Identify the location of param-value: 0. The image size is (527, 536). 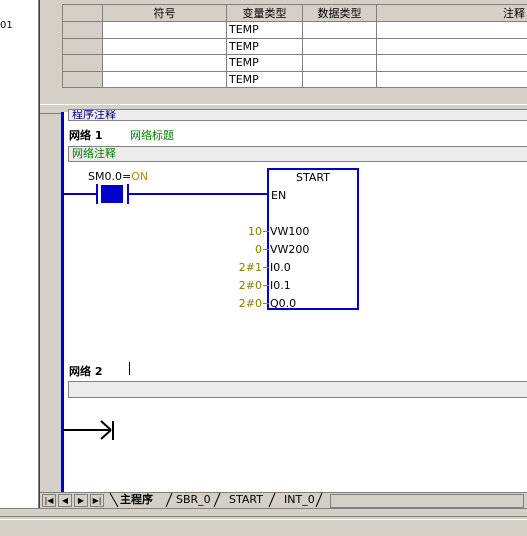
(232, 249).